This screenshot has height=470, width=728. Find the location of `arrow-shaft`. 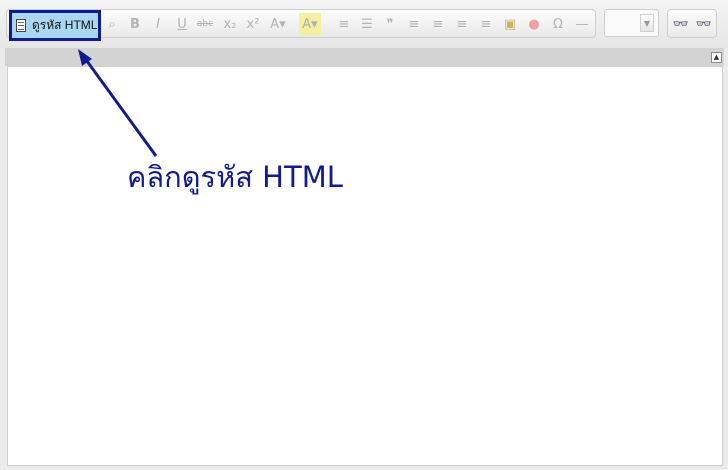

arrow-shaft is located at coordinates (120, 106).